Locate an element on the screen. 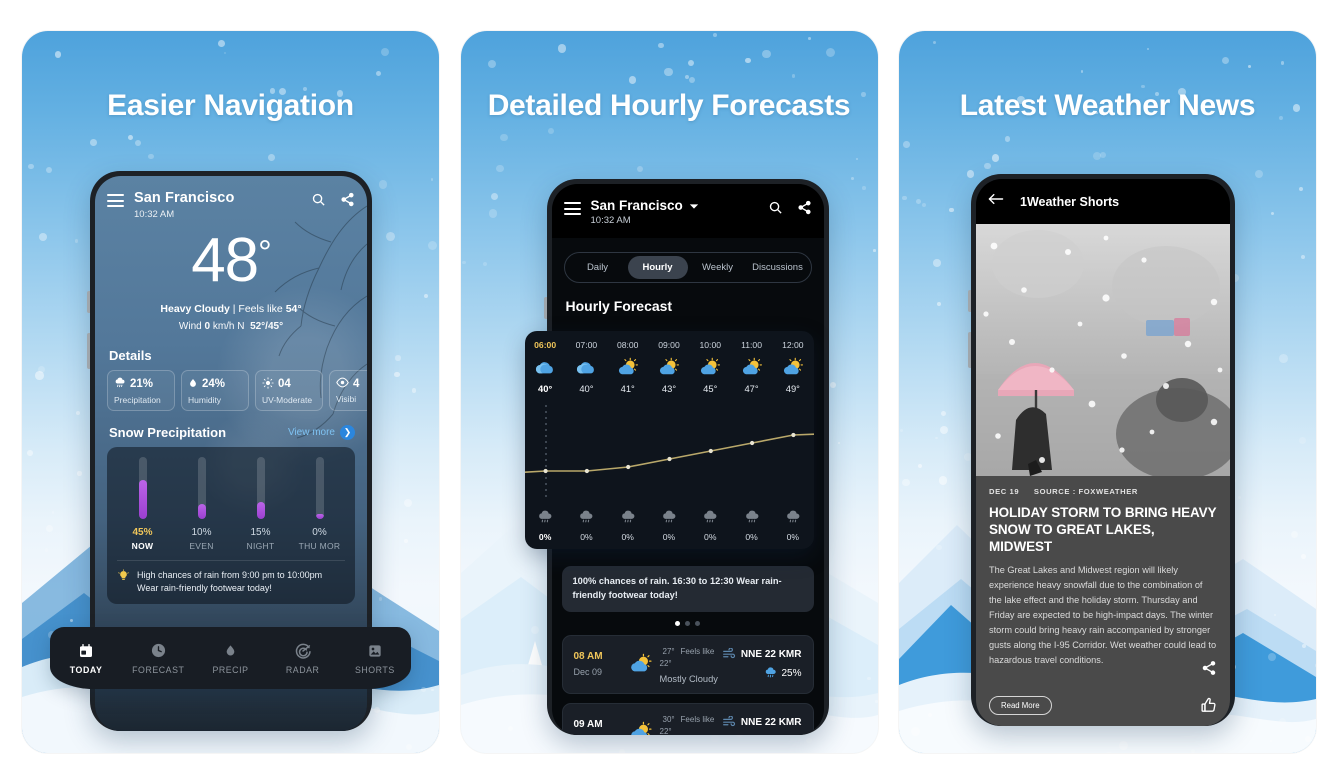 The image size is (1338, 784). details-title: Details is located at coordinates (130, 355).